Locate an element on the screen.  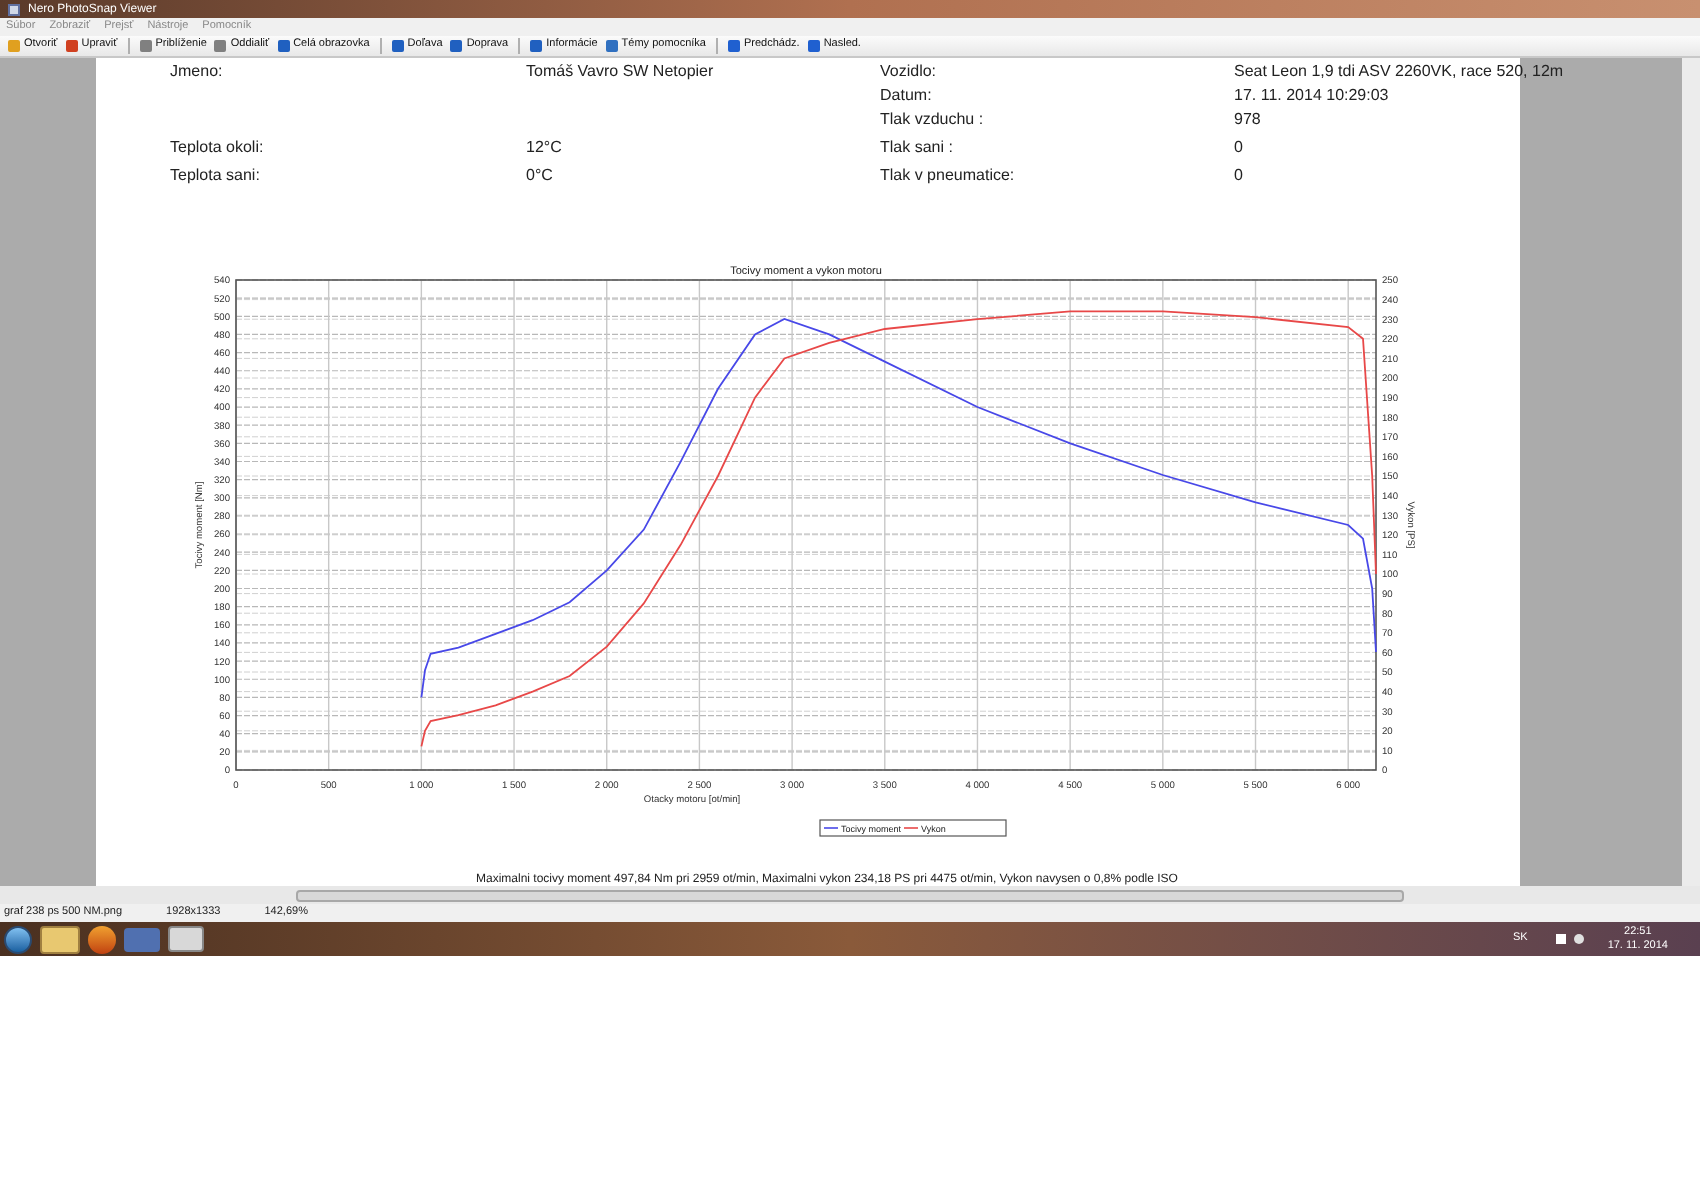
field-value: 17. 11. 2014 10:29:03 is located at coordinates (1312, 96).